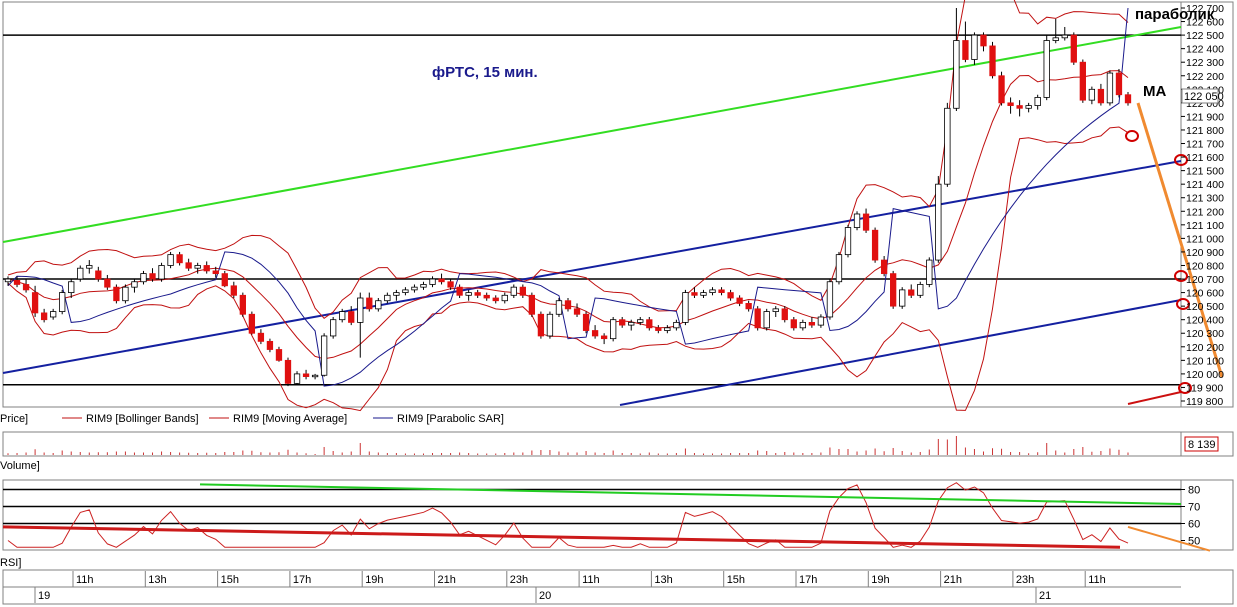  What do you see at coordinates (44, 596) in the screenshot?
I see `date-tick-label: 19` at bounding box center [44, 596].